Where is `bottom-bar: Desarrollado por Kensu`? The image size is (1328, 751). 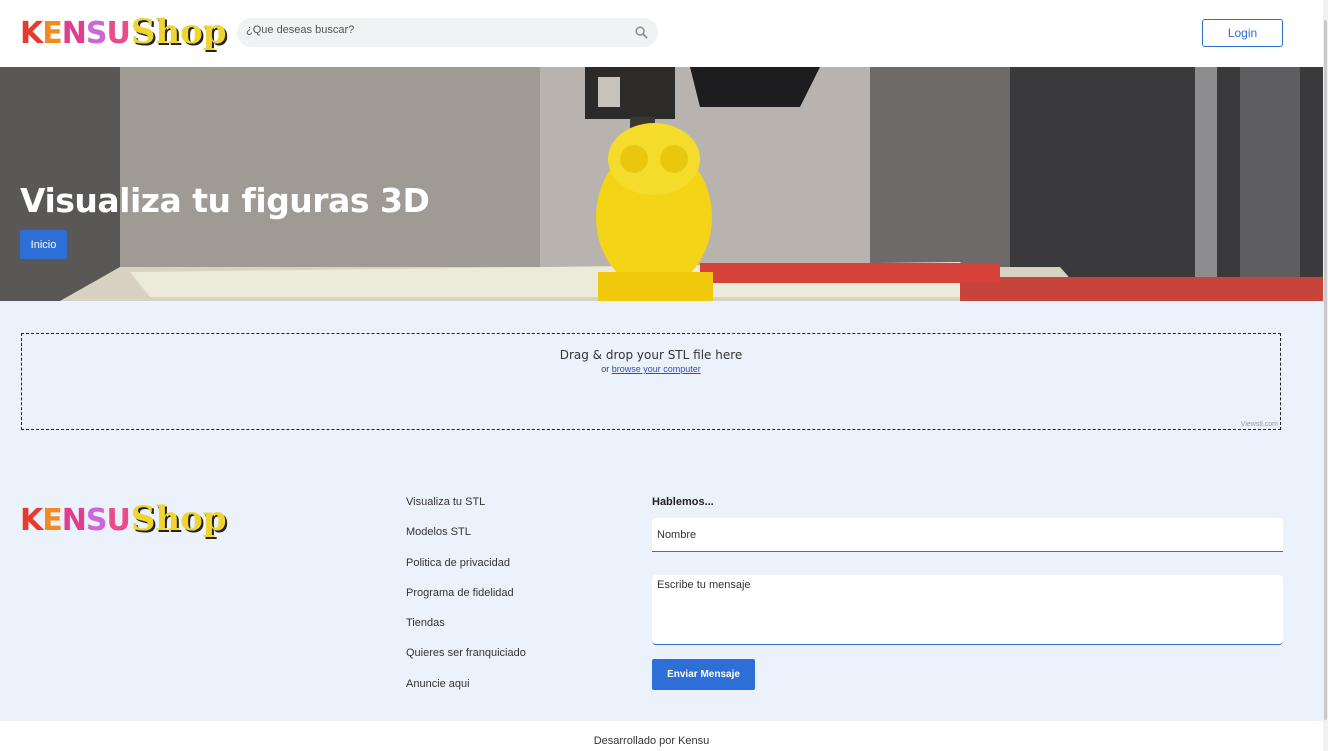 bottom-bar: Desarrollado por Kensu is located at coordinates (661, 736).